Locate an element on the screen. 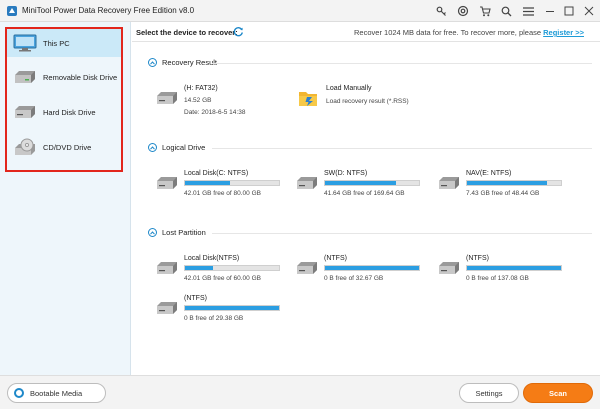 Image resolution: width=600 pixels, height=409 pixels. settings-button: Settings is located at coordinates (489, 393).